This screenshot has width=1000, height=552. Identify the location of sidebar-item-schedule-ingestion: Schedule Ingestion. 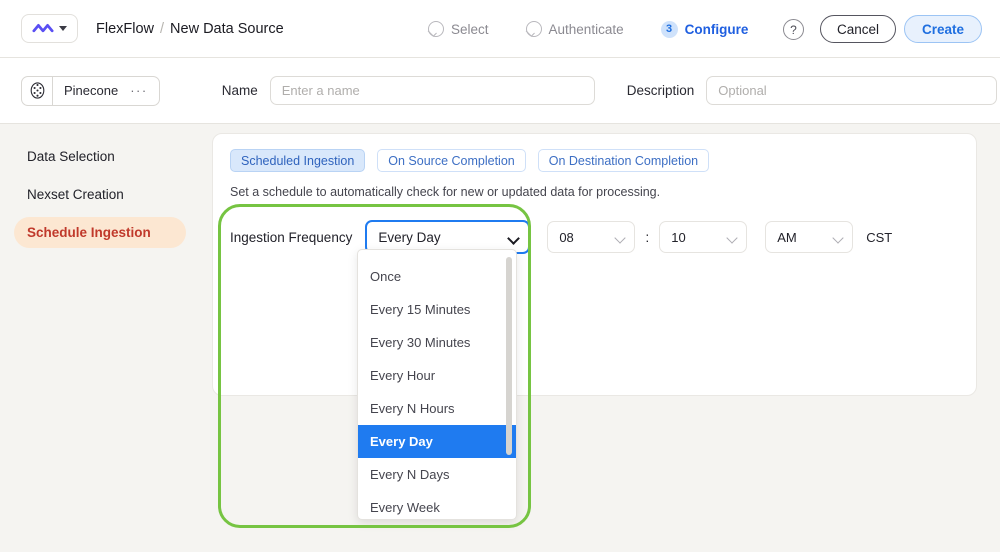
(100, 232).